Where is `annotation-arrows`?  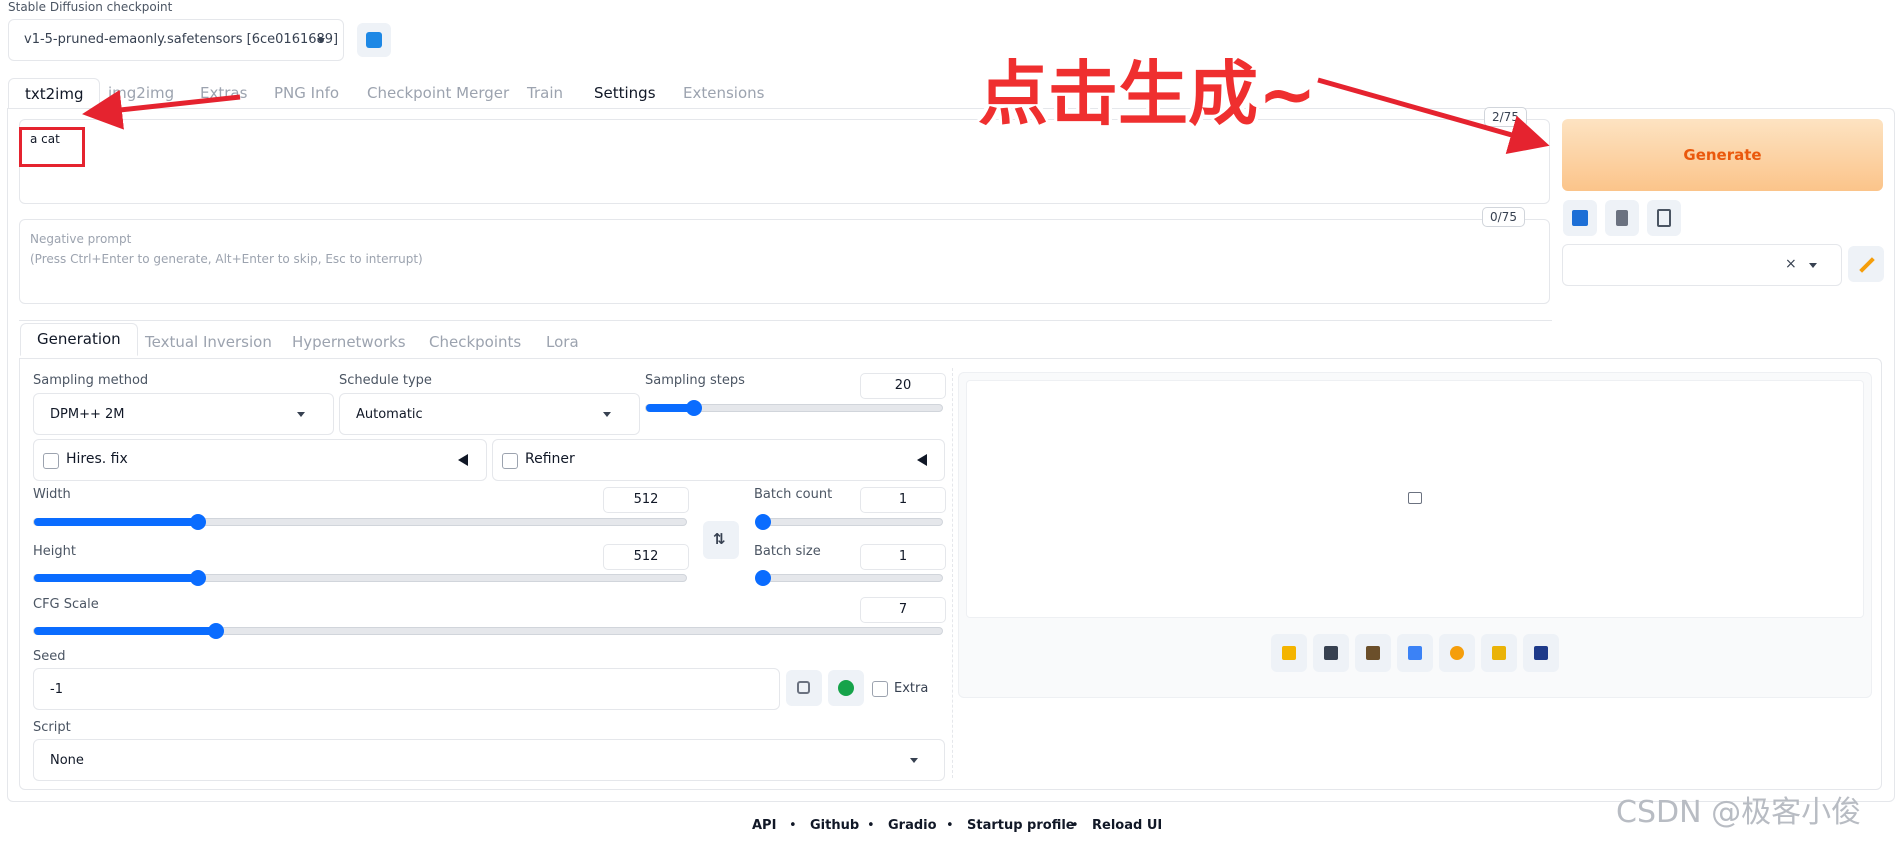
annotation-arrows is located at coordinates (816, 116).